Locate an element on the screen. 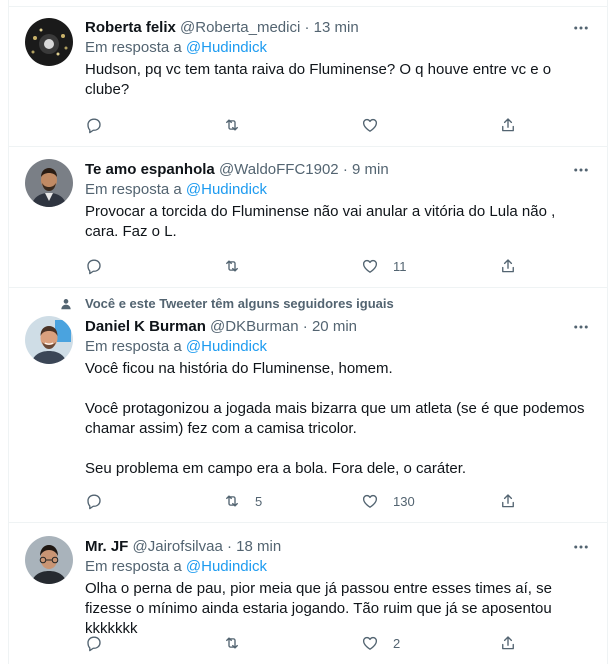 The height and width of the screenshot is (664, 613). display-name: Daniel K Burman is located at coordinates (145, 326).